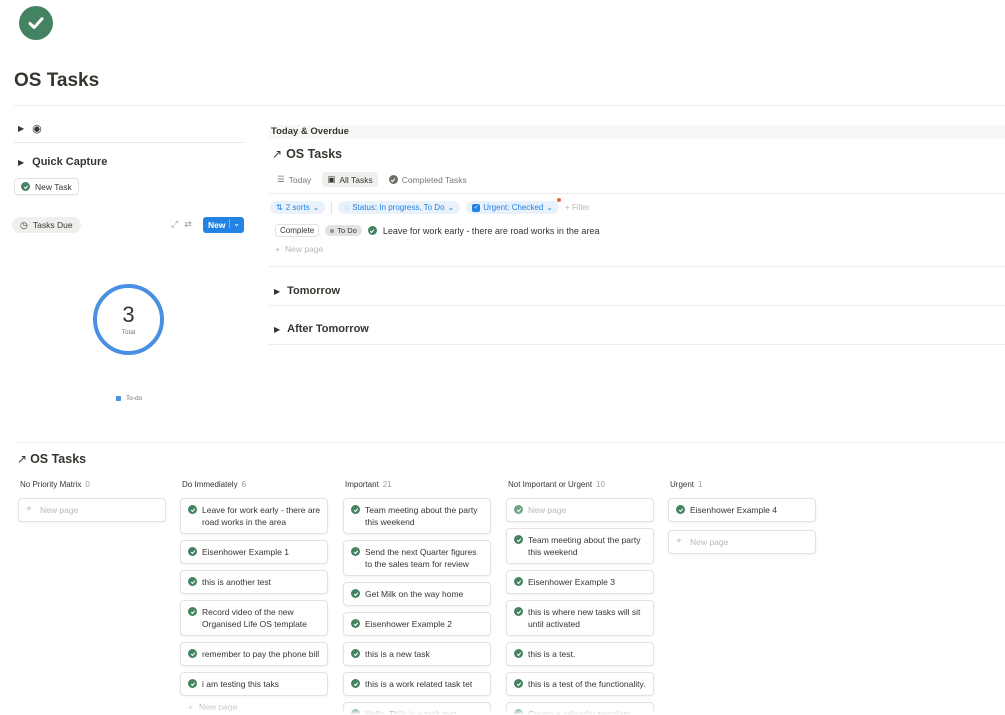  What do you see at coordinates (87, 484) in the screenshot?
I see `column-count: 0` at bounding box center [87, 484].